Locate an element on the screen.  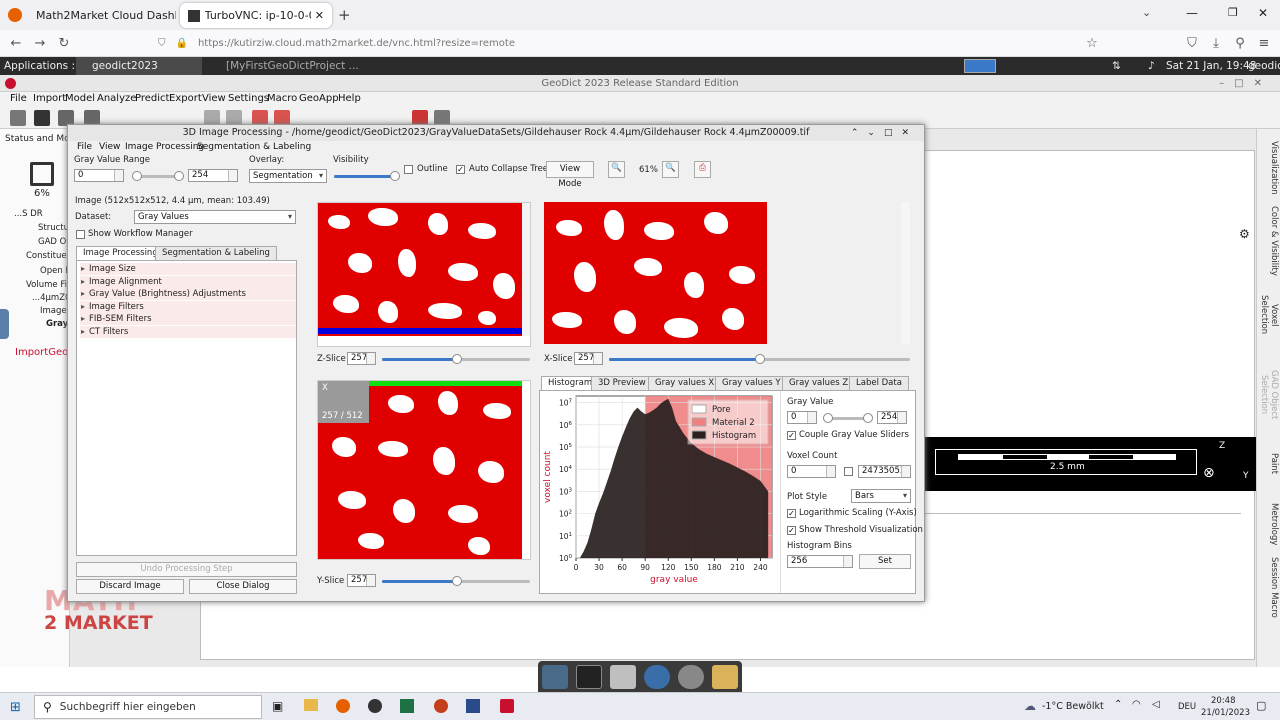
close-tab-icon: ✕ is located at coordinates (319, 15).